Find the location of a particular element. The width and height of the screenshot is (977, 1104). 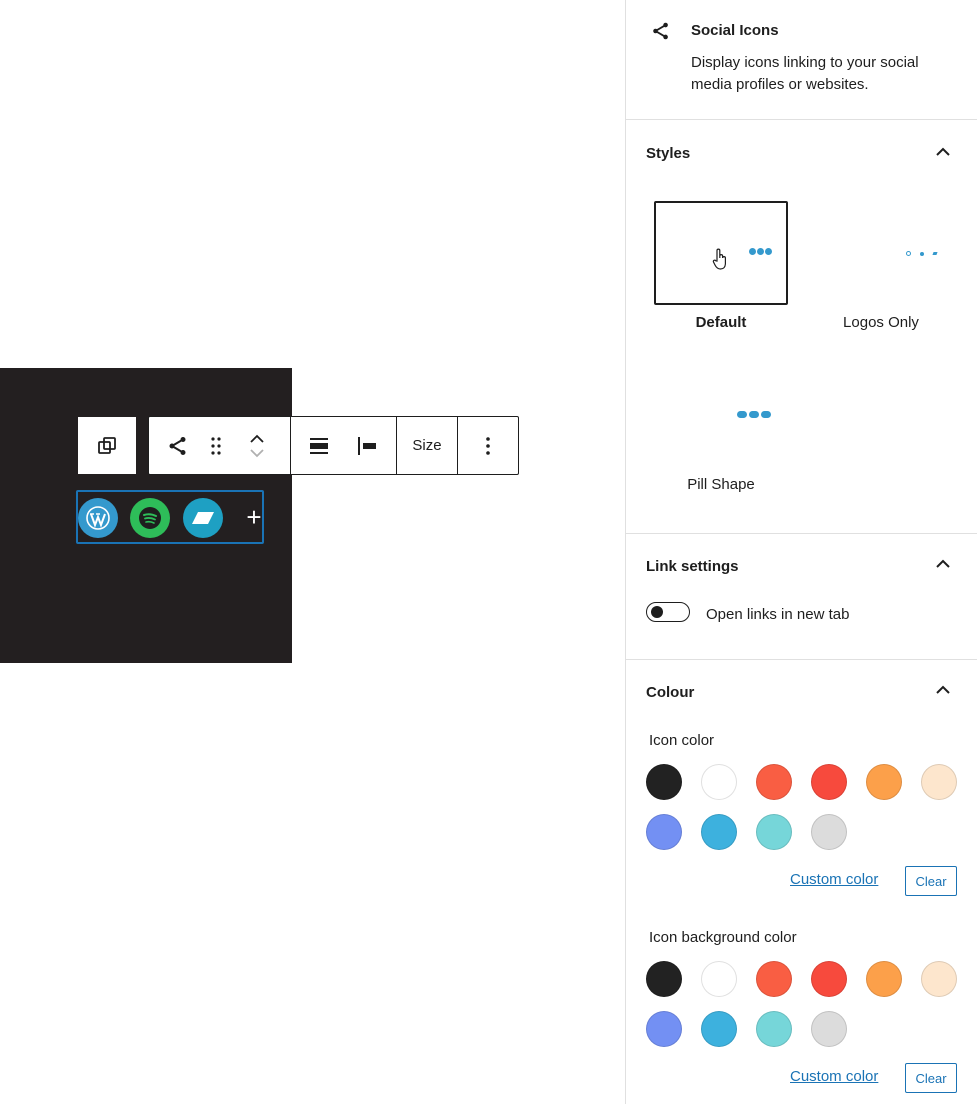

justify-center-icon is located at coordinates (319, 445).